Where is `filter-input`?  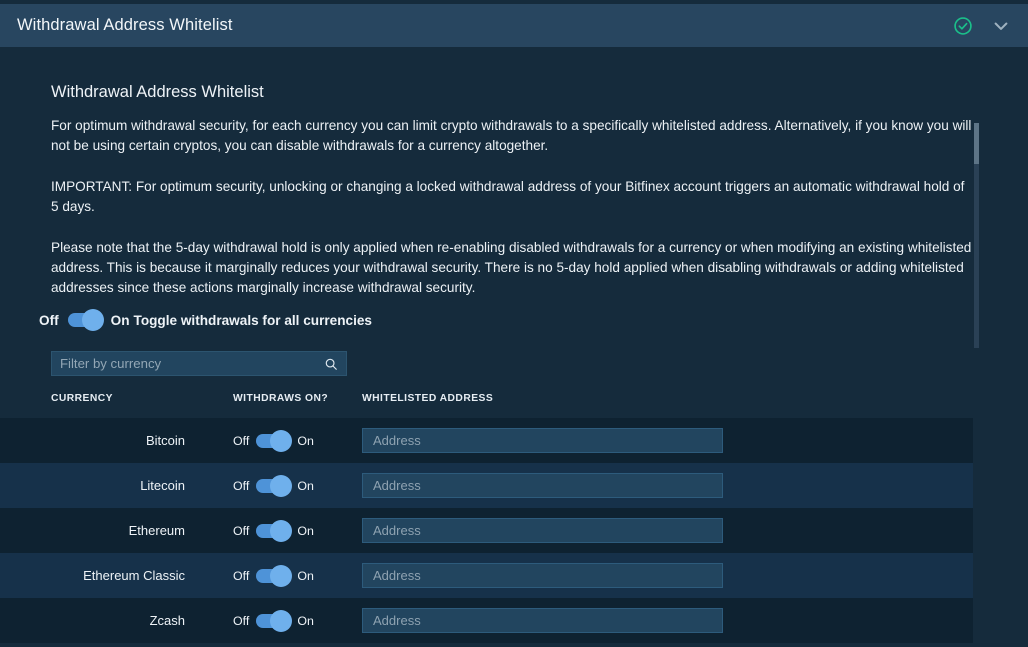
filter-input is located at coordinates (188, 363).